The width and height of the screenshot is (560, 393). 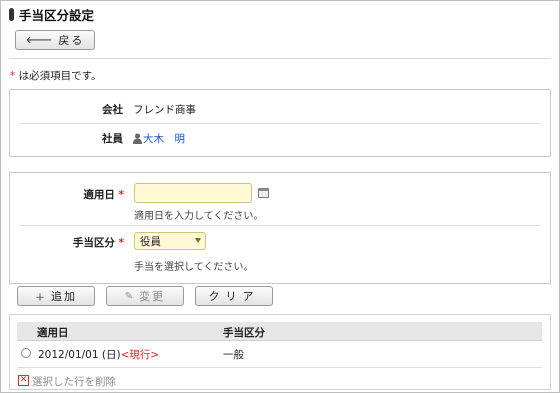 What do you see at coordinates (194, 267) in the screenshot?
I see `category-hint: 手当を選択してください。` at bounding box center [194, 267].